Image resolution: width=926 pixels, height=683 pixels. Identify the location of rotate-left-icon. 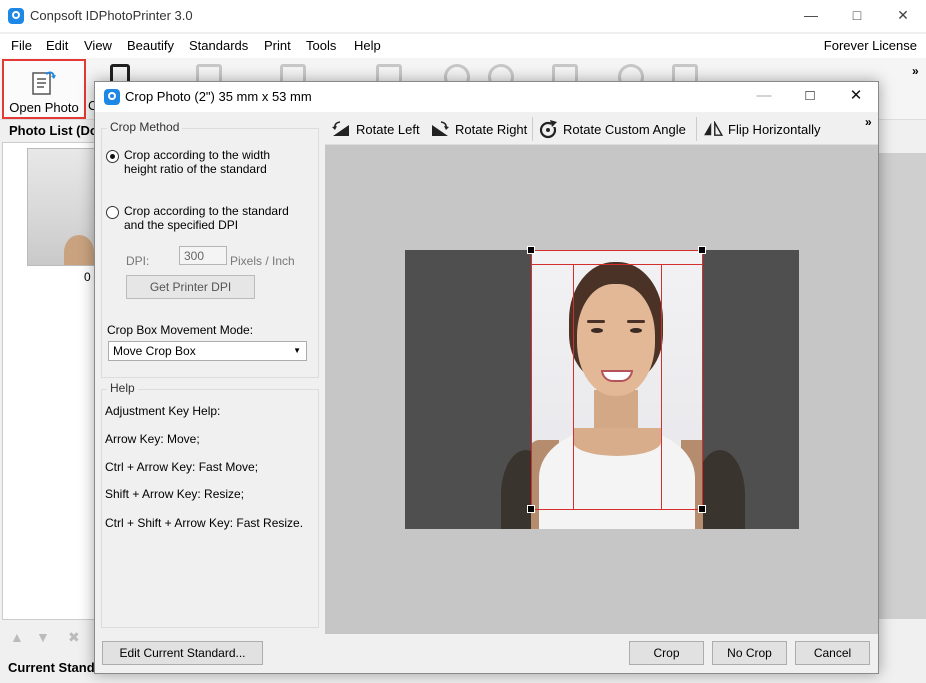
(340, 128).